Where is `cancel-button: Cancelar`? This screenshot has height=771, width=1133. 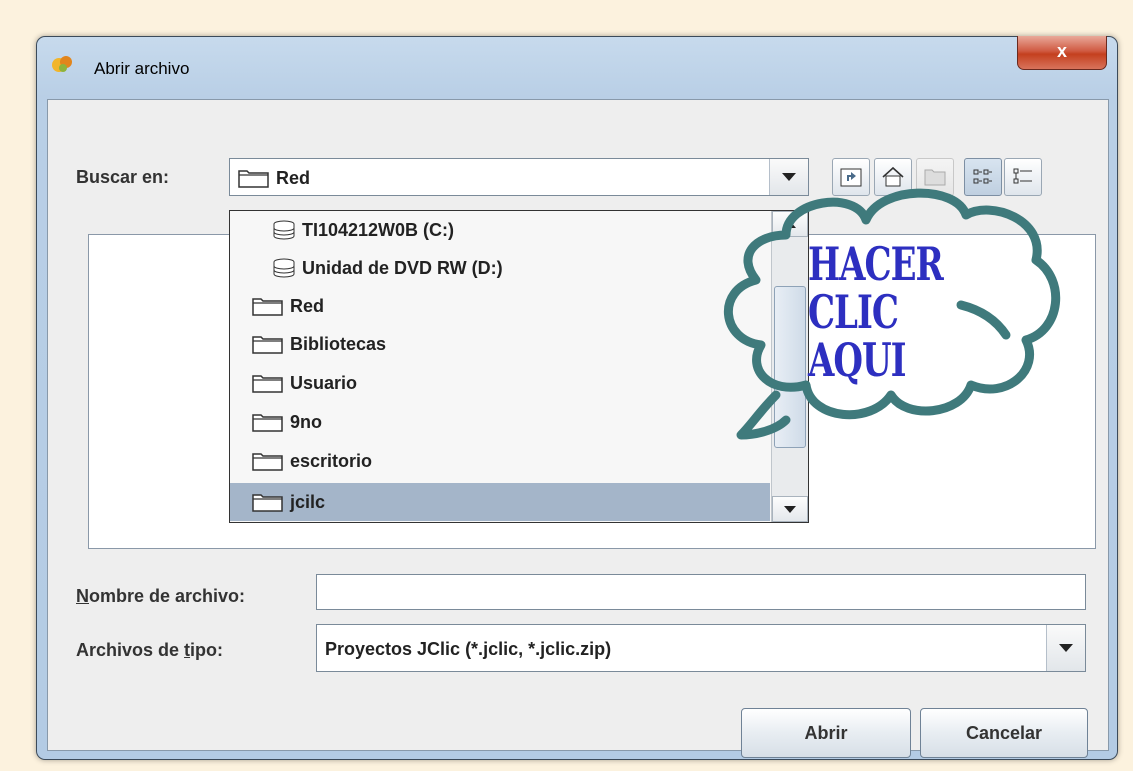
cancel-button: Cancelar is located at coordinates (1004, 733).